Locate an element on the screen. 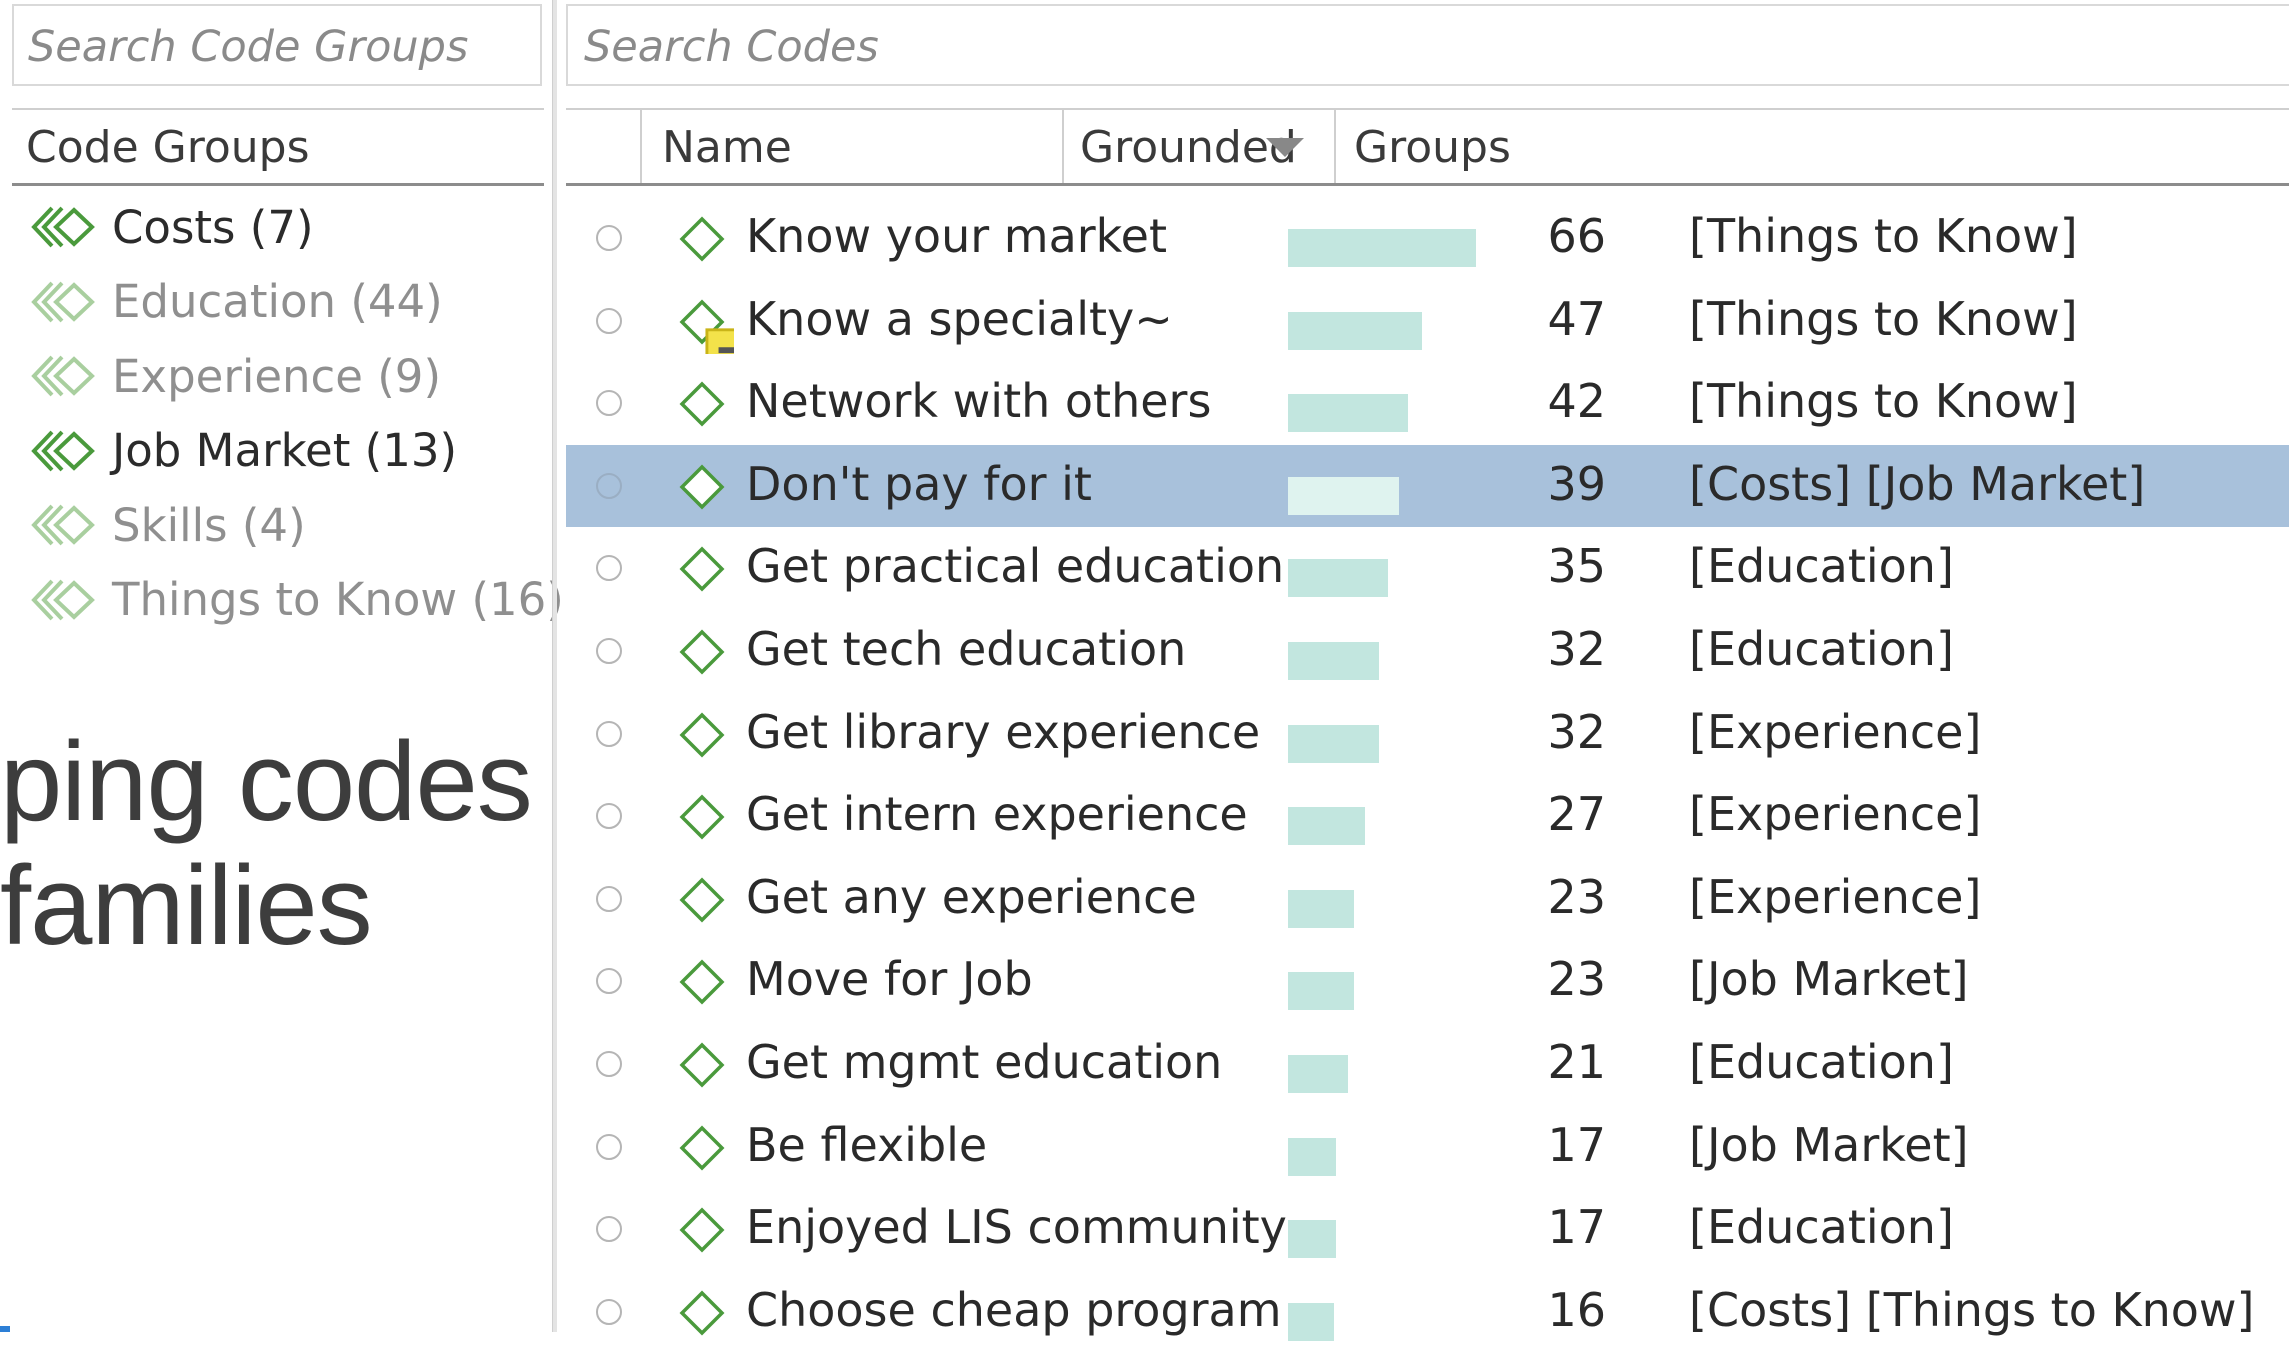  code-row: Know your market 66 [Things to Know] is located at coordinates (1427, 238).